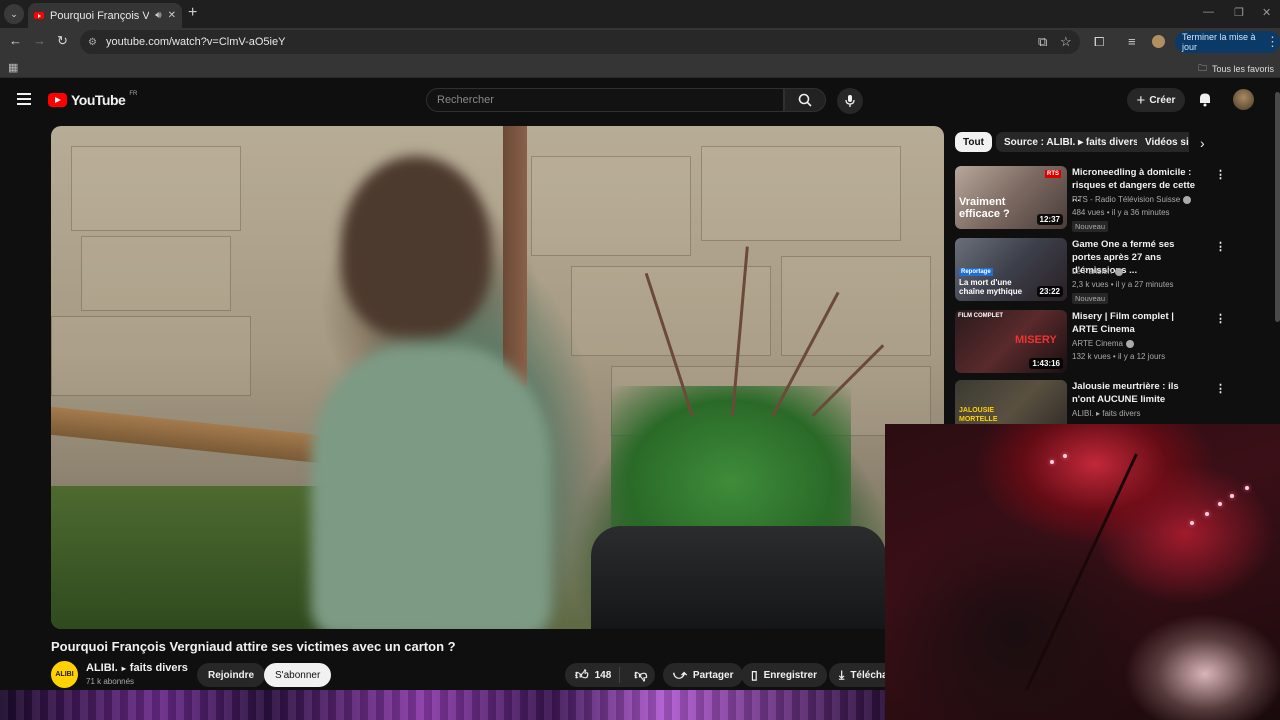 This screenshot has width=1280, height=720. I want to click on microphone-icon, so click(850, 101).